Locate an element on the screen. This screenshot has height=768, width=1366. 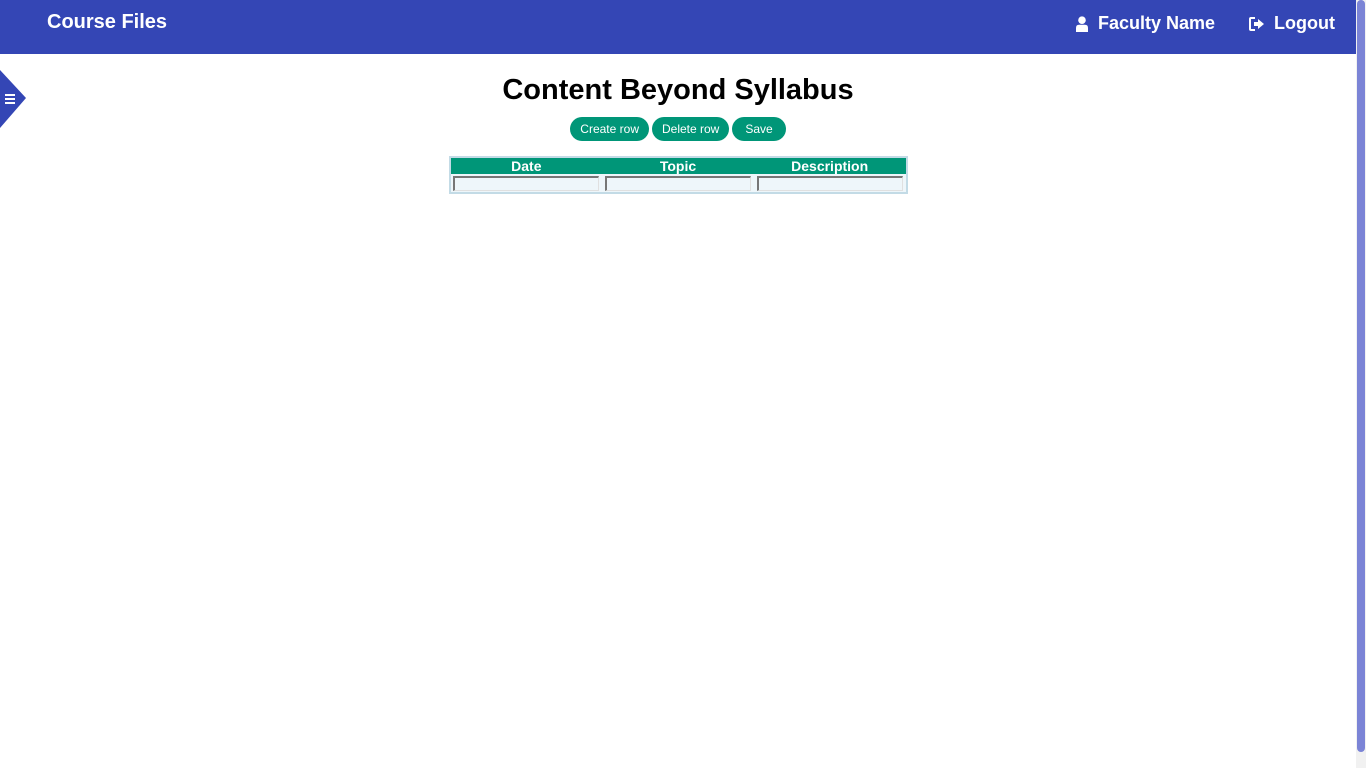
delete-row-button: Delete row is located at coordinates (690, 129).